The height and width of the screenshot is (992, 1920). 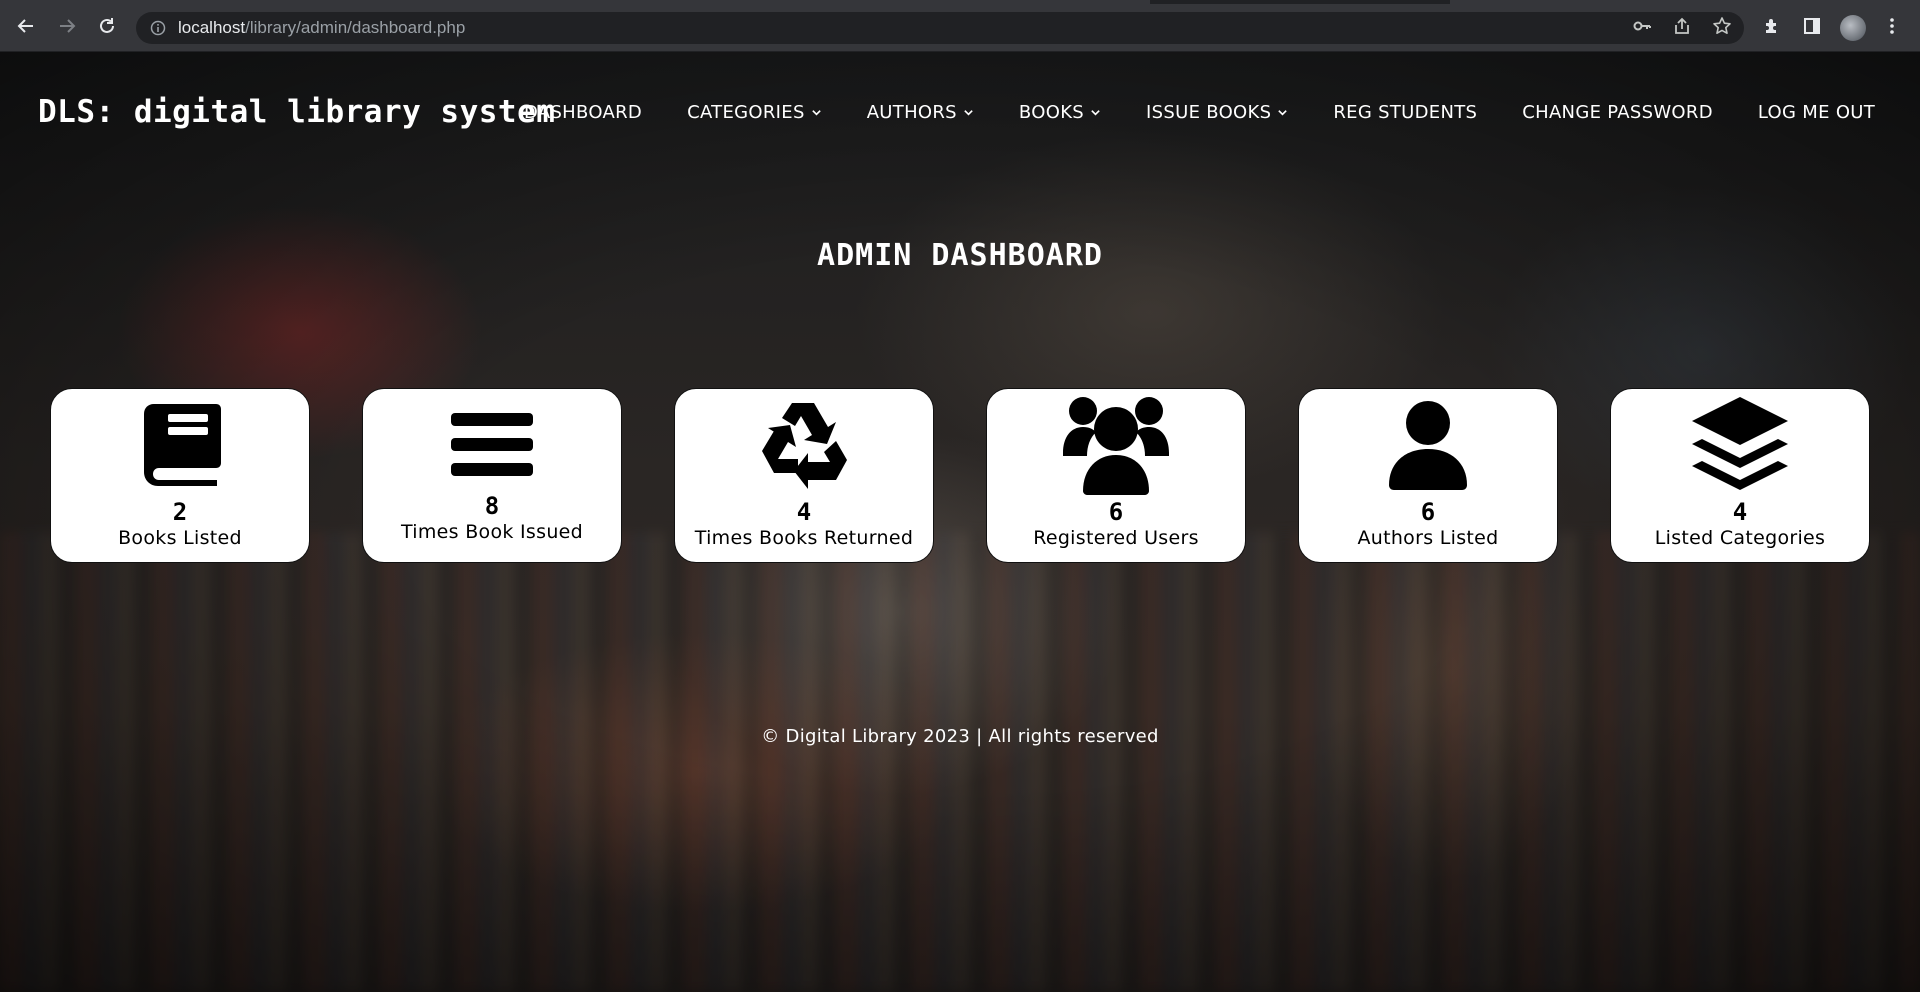 I want to click on book-icon, so click(x=180, y=445).